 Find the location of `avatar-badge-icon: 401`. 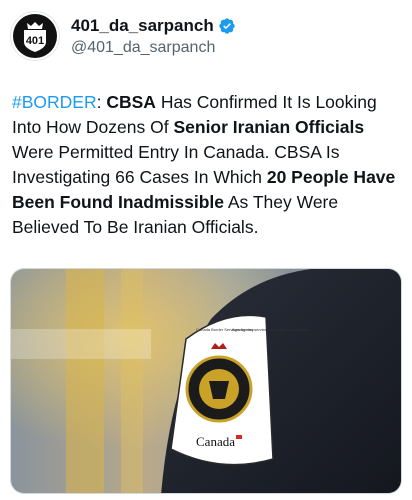

avatar-badge-icon: 401 is located at coordinates (35, 36).